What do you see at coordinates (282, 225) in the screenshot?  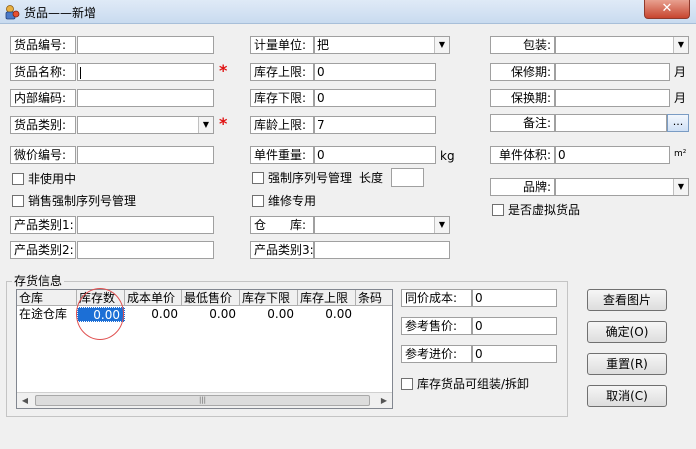 I see `warehouse-label: 仓 库:` at bounding box center [282, 225].